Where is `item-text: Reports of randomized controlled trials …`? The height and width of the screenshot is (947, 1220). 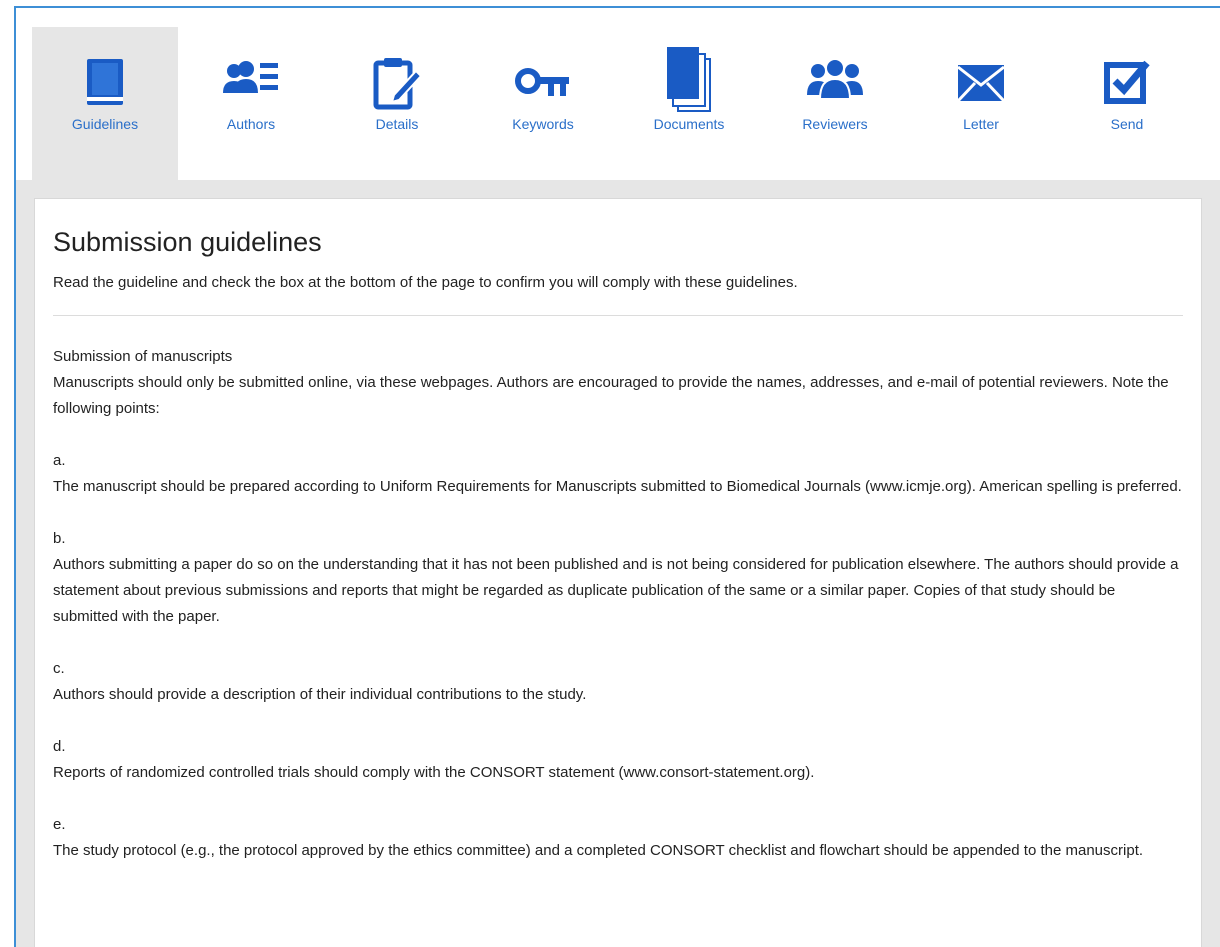 item-text: Reports of randomized controlled trials … is located at coordinates (434, 772).